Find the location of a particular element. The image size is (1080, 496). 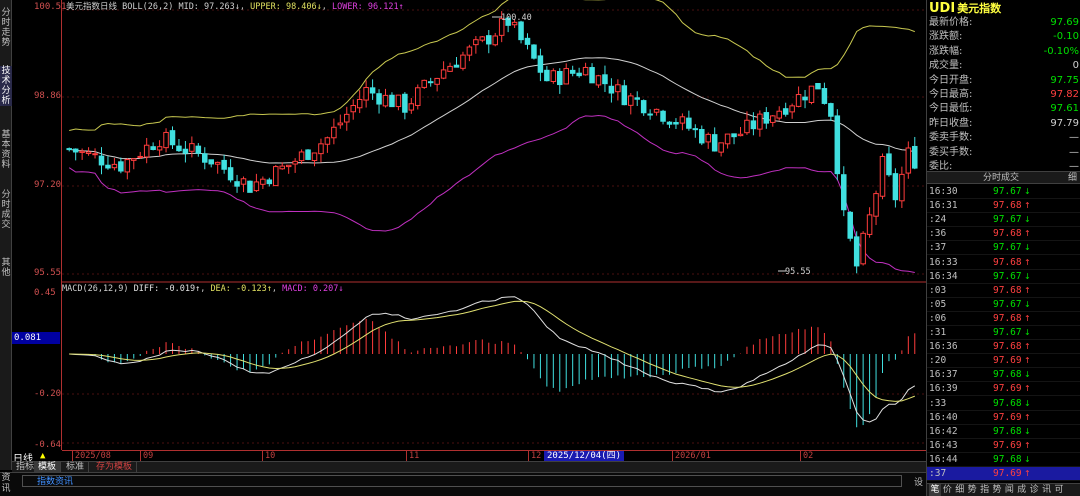

quote-label: 今日最高: is located at coordinates (951, 94).